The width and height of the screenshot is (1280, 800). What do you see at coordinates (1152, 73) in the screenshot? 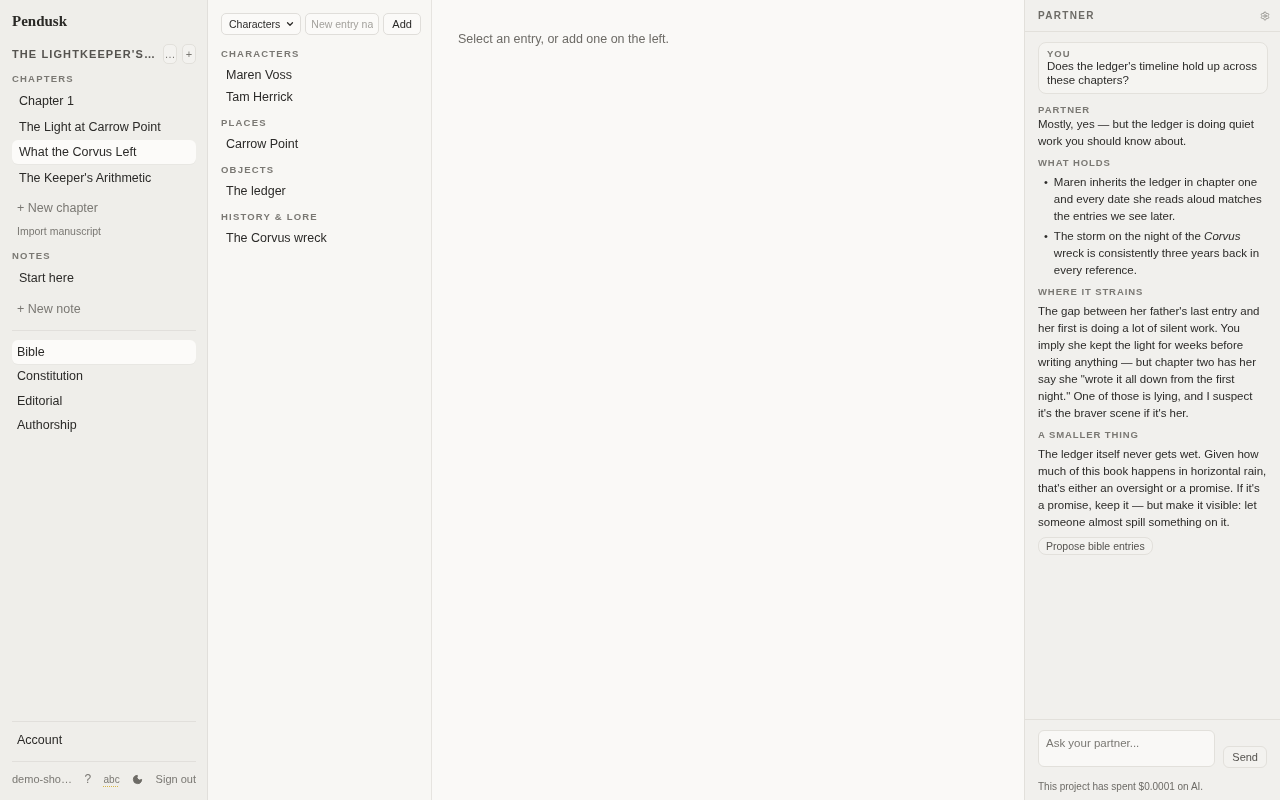
I see `message-text: Does the ledger's timeline hold up across these chapters?` at bounding box center [1152, 73].